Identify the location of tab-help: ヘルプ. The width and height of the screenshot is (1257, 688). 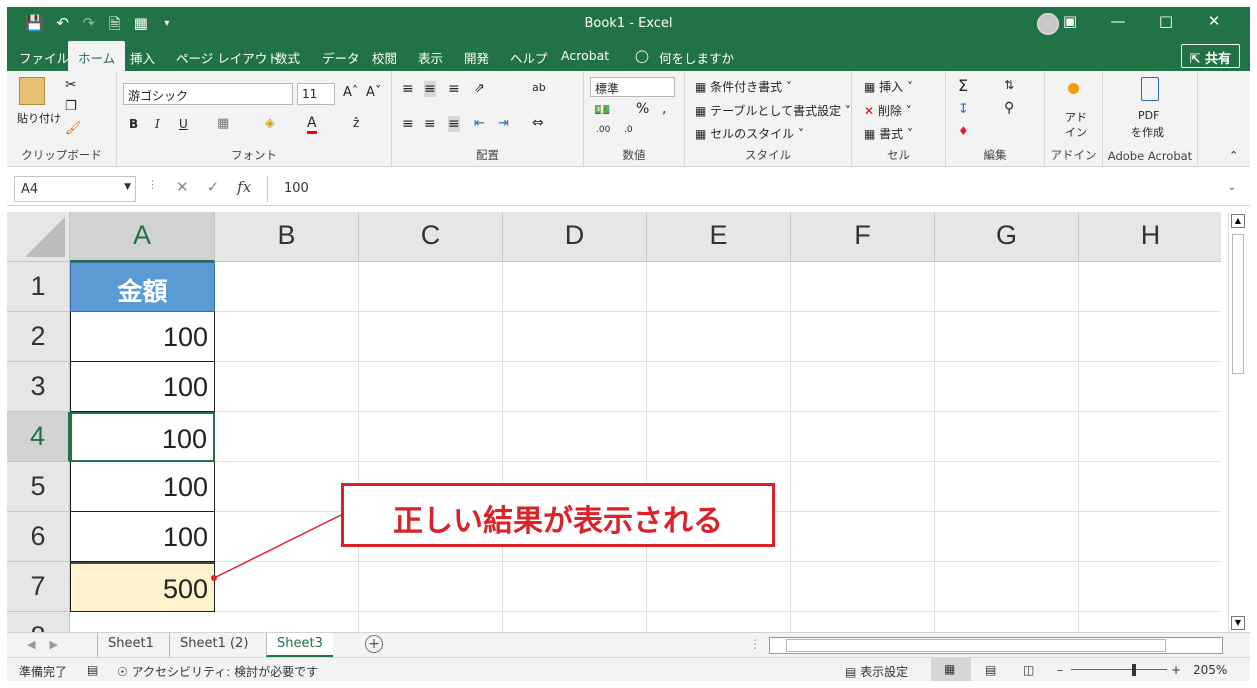
(529, 57).